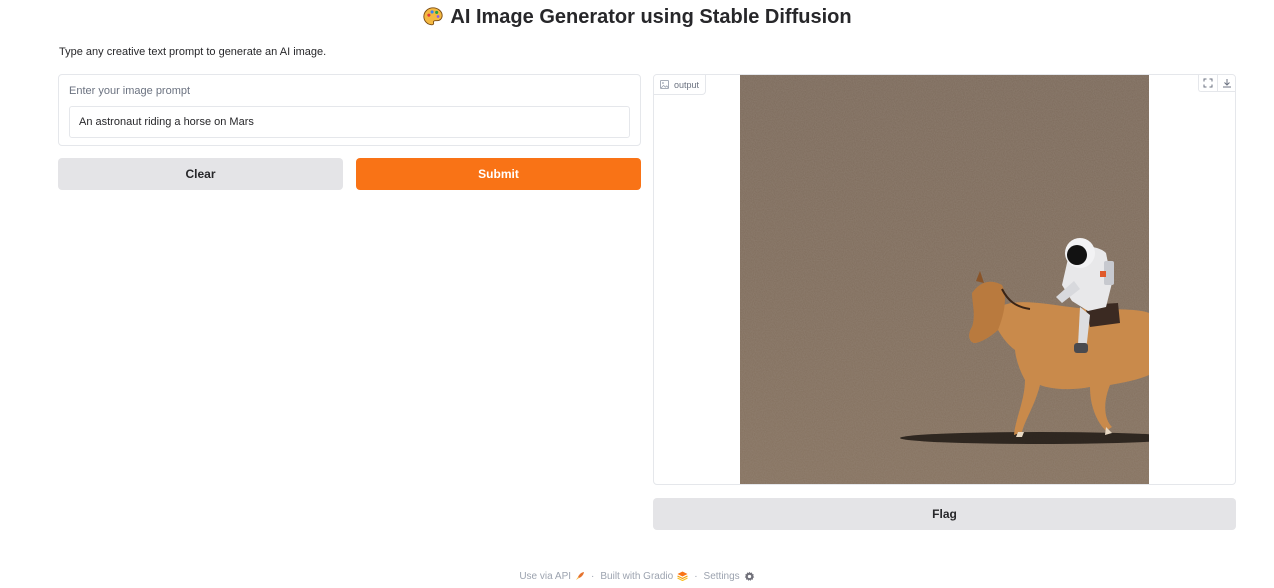 The height and width of the screenshot is (588, 1274). I want to click on output-label-tab: output, so click(680, 85).